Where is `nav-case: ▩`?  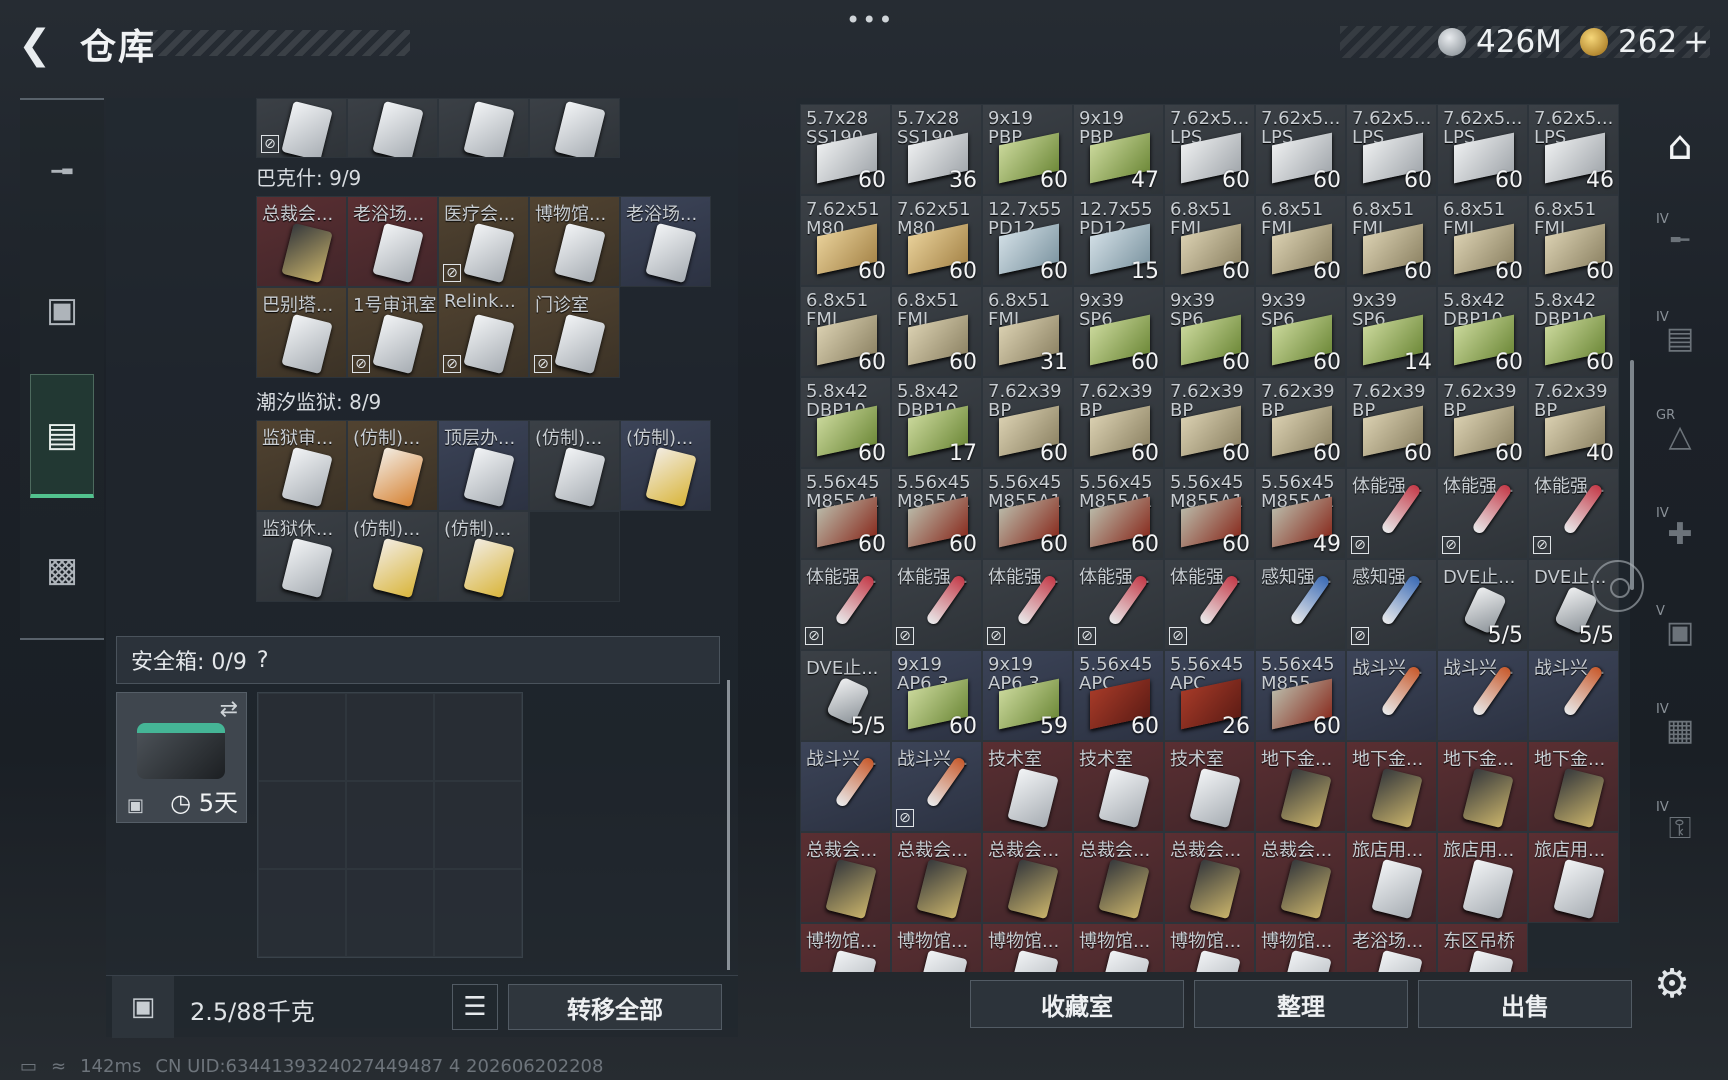 nav-case: ▩ is located at coordinates (62, 570).